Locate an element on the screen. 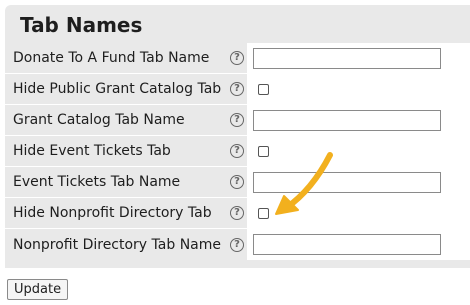 This screenshot has height=305, width=470. setting-label: Nonprofit Directory Tab Name is located at coordinates (117, 244).